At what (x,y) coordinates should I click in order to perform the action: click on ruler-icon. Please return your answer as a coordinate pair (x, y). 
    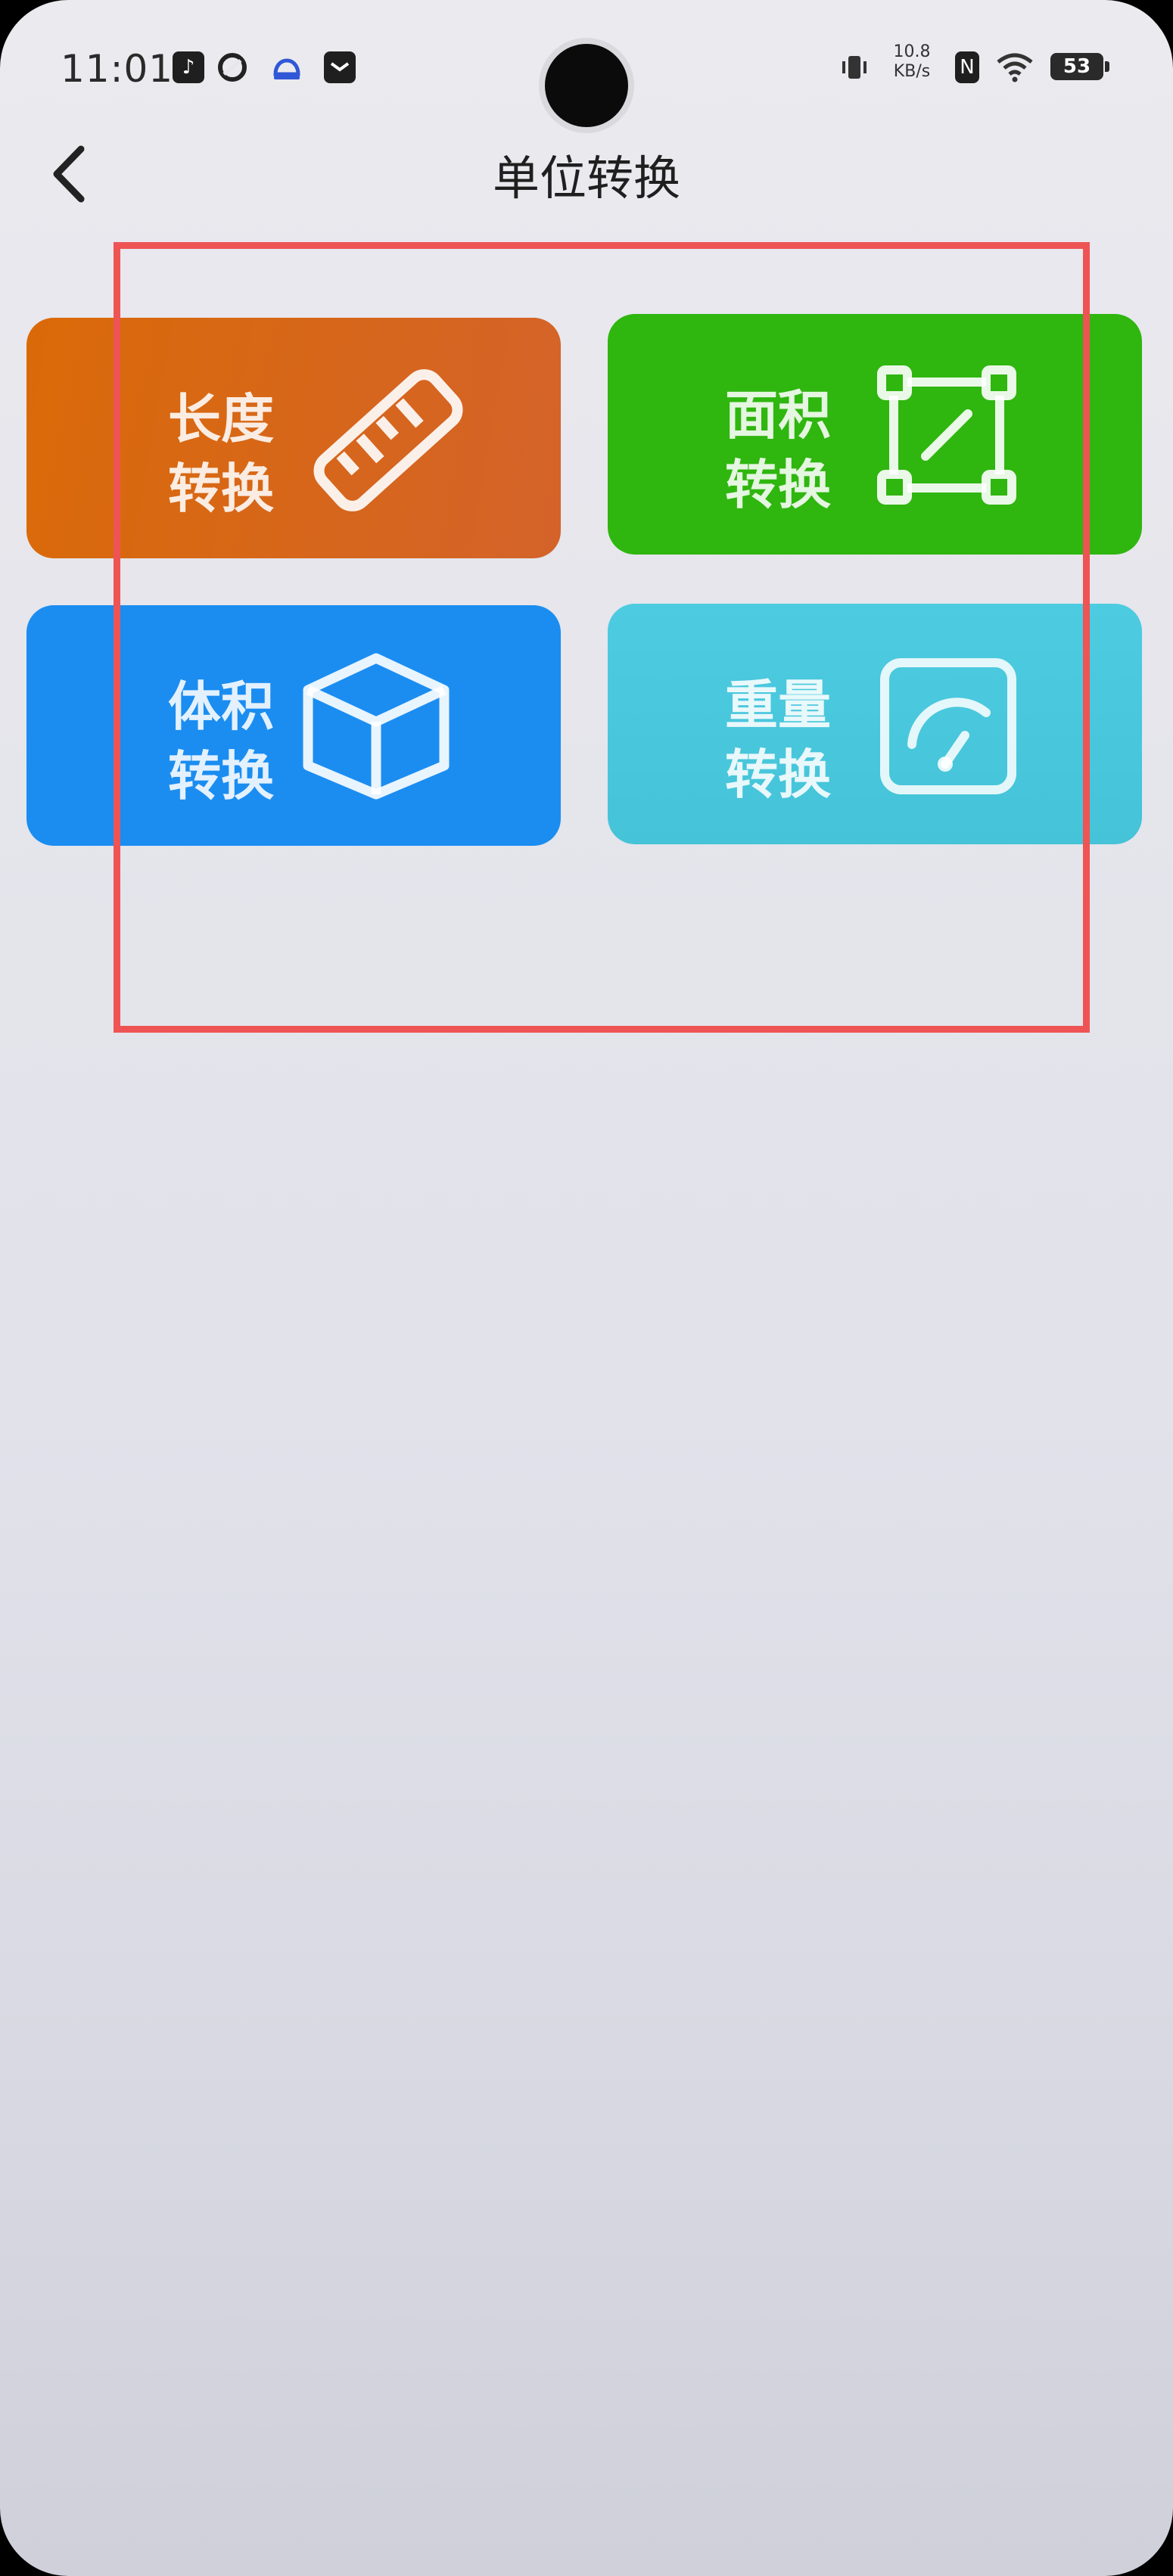
    Looking at the image, I should click on (388, 440).